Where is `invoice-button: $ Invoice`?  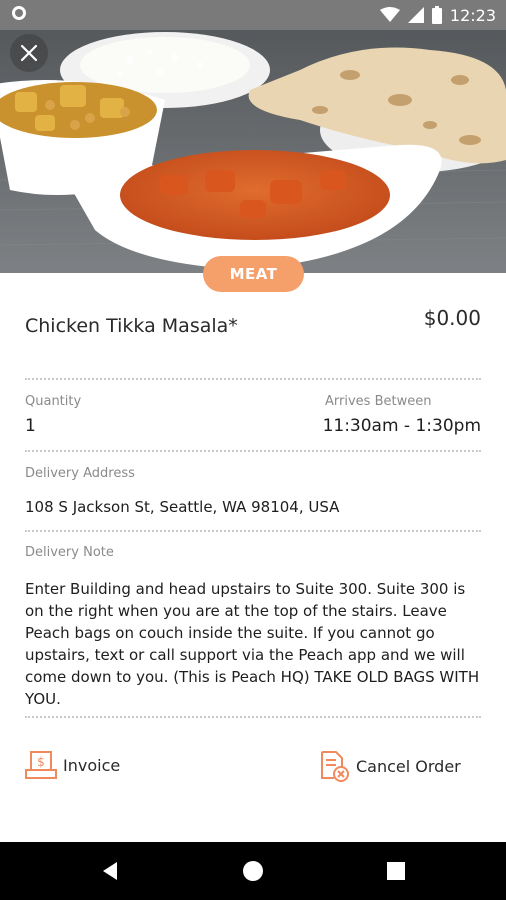
invoice-button: $ Invoice is located at coordinates (72, 765).